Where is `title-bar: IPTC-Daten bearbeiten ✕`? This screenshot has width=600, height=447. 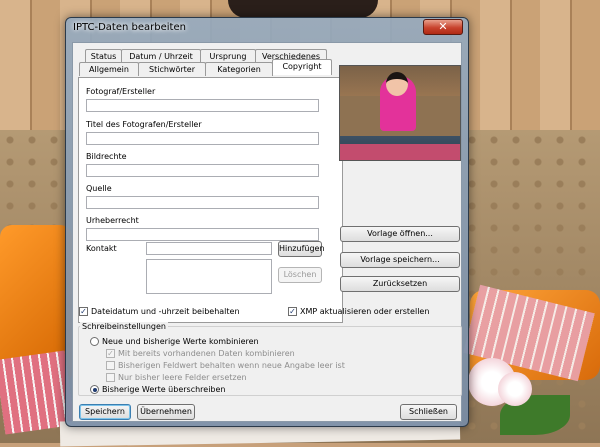 title-bar: IPTC-Daten bearbeiten ✕ is located at coordinates (267, 29).